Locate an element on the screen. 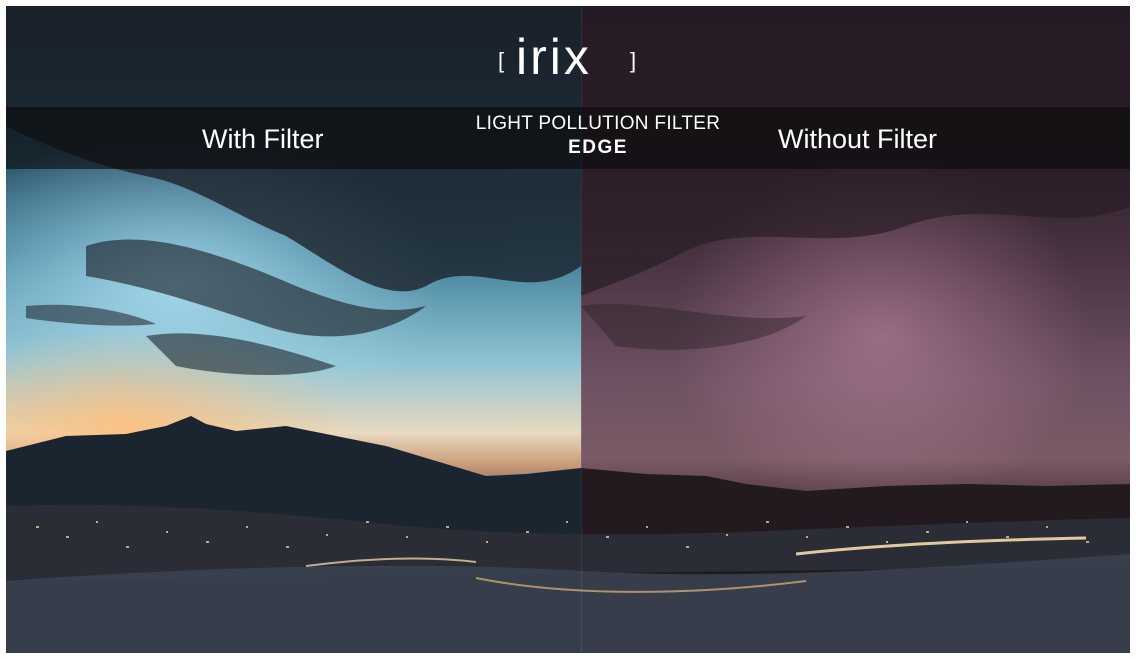  split-divider is located at coordinates (581, 329).